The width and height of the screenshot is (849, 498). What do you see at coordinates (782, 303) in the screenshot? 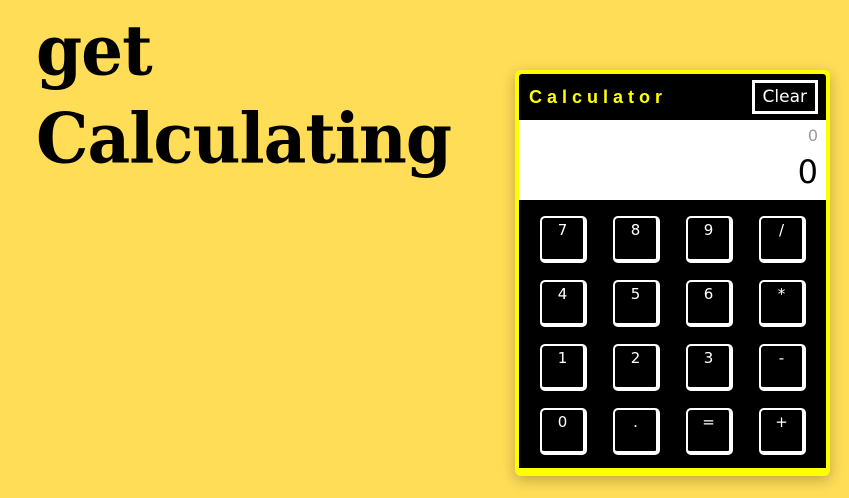
I see `key-multiply: *` at bounding box center [782, 303].